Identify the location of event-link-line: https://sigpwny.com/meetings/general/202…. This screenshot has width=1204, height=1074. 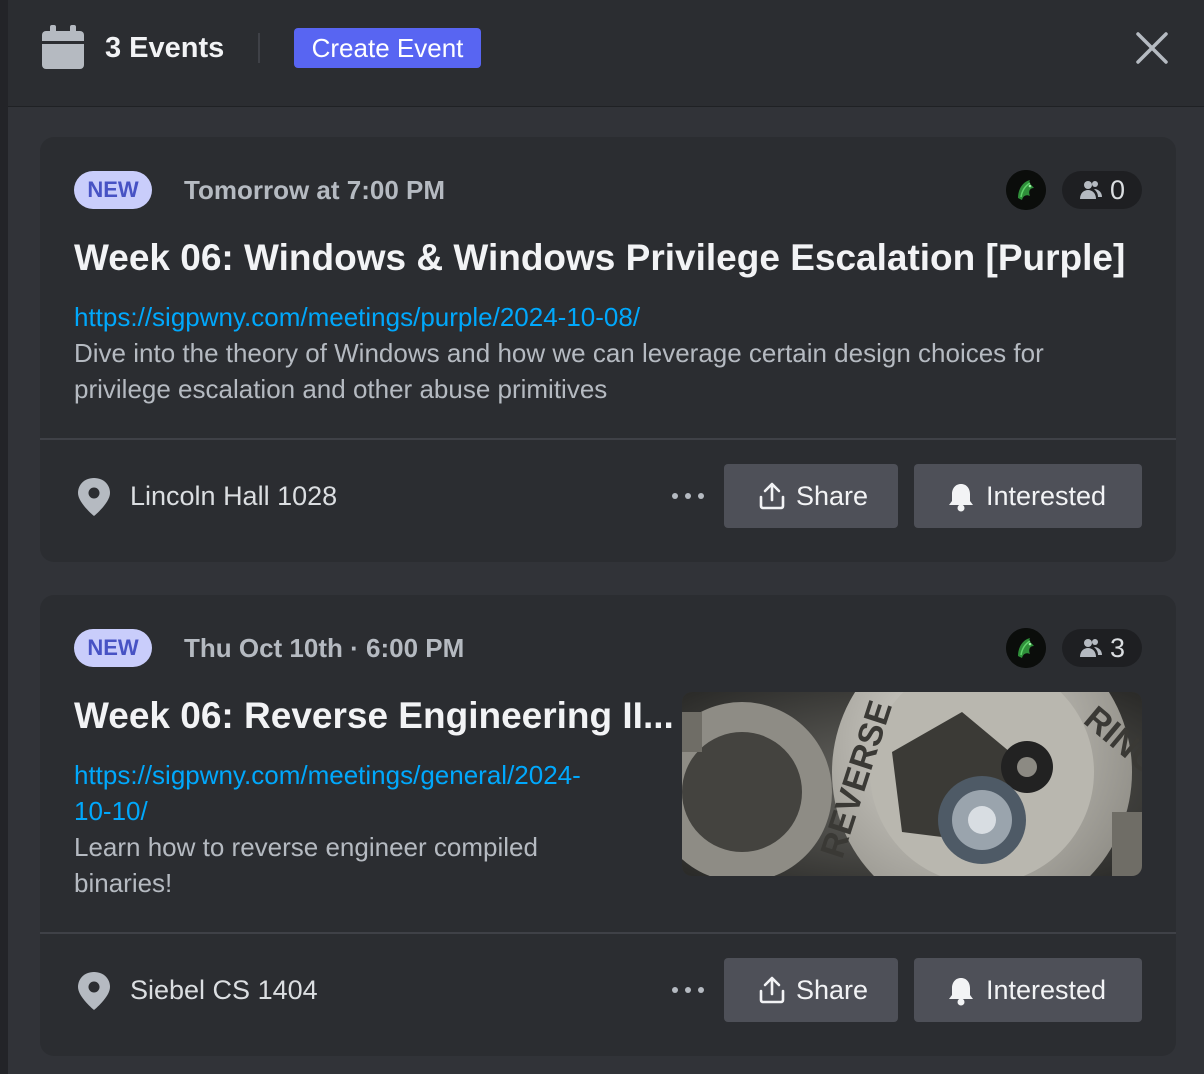
(327, 775).